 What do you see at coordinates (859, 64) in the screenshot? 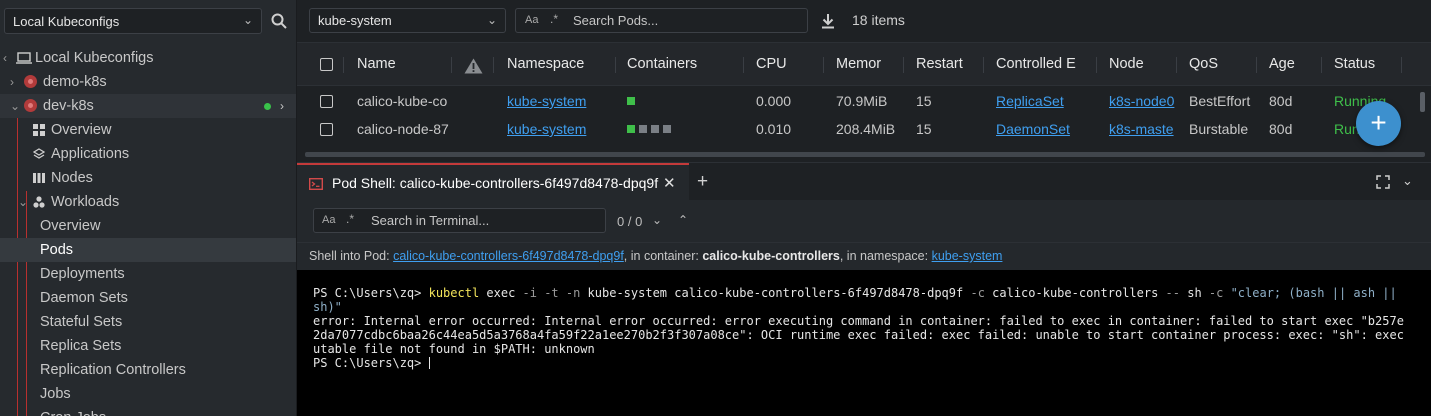
I see `column-header-memory: Memor` at bounding box center [859, 64].